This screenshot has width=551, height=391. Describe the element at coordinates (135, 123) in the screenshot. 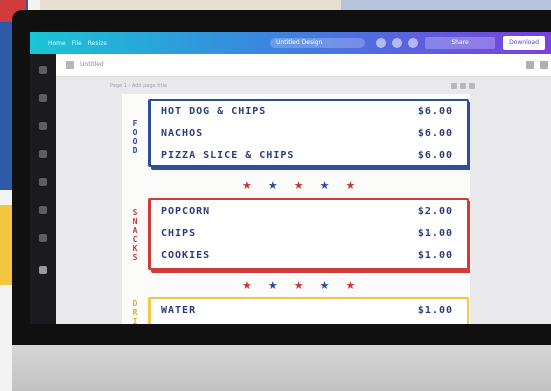

I see `tab-letter: F` at that location.